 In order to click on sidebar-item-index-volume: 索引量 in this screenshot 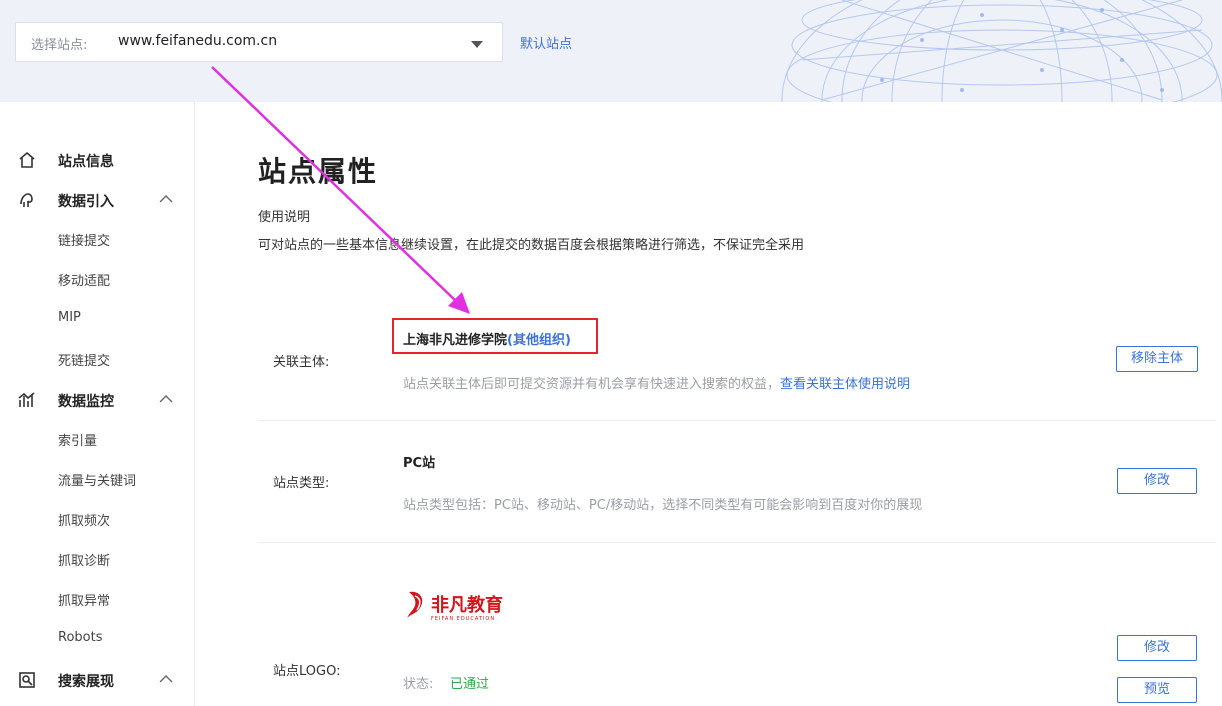, I will do `click(77, 439)`.